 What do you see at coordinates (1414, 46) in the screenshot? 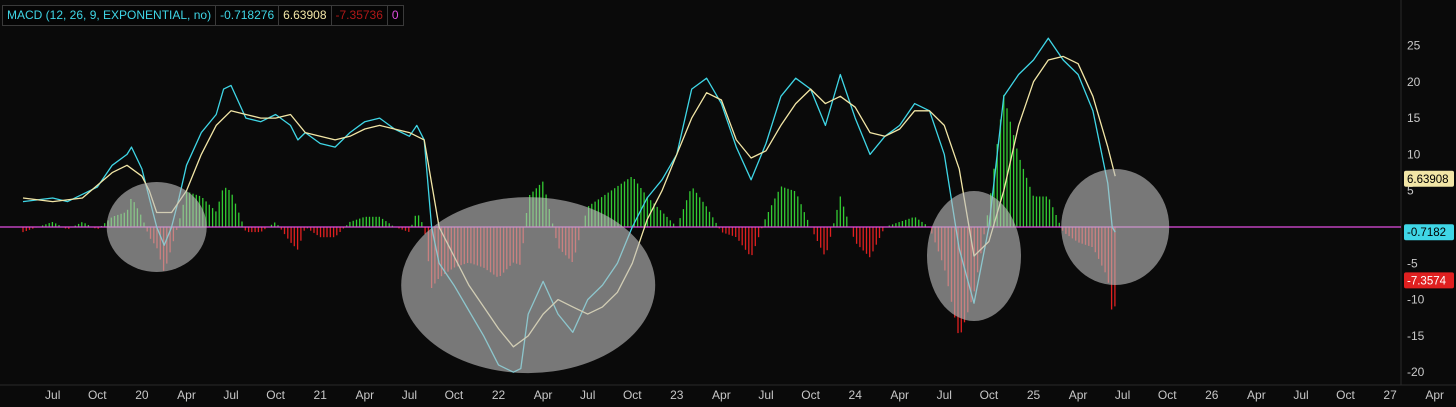
I see `y-tick-label: 25` at bounding box center [1414, 46].